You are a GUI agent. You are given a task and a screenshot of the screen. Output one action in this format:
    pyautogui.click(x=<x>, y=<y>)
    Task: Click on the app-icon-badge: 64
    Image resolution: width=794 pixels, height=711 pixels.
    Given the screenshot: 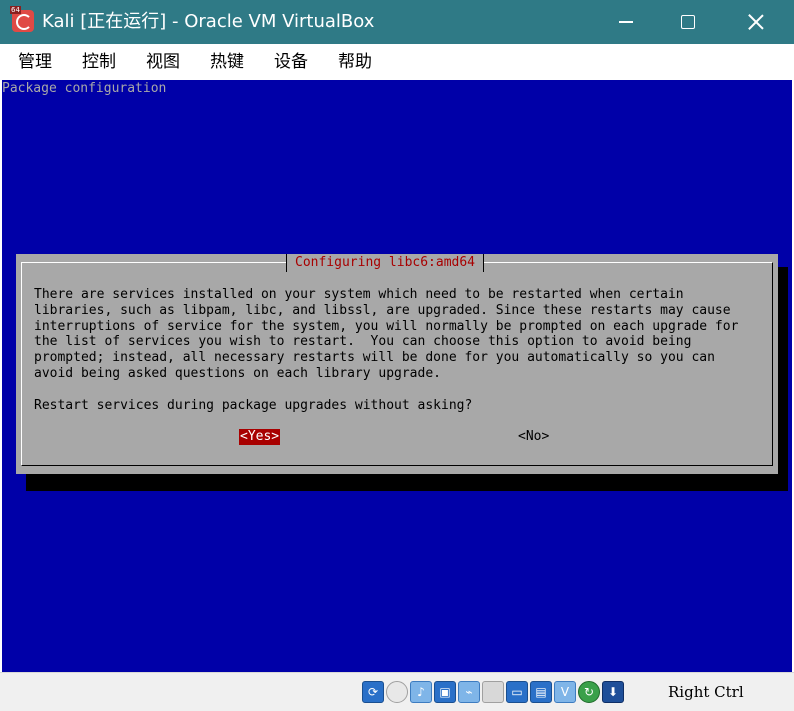 What is the action you would take?
    pyautogui.click(x=15, y=10)
    